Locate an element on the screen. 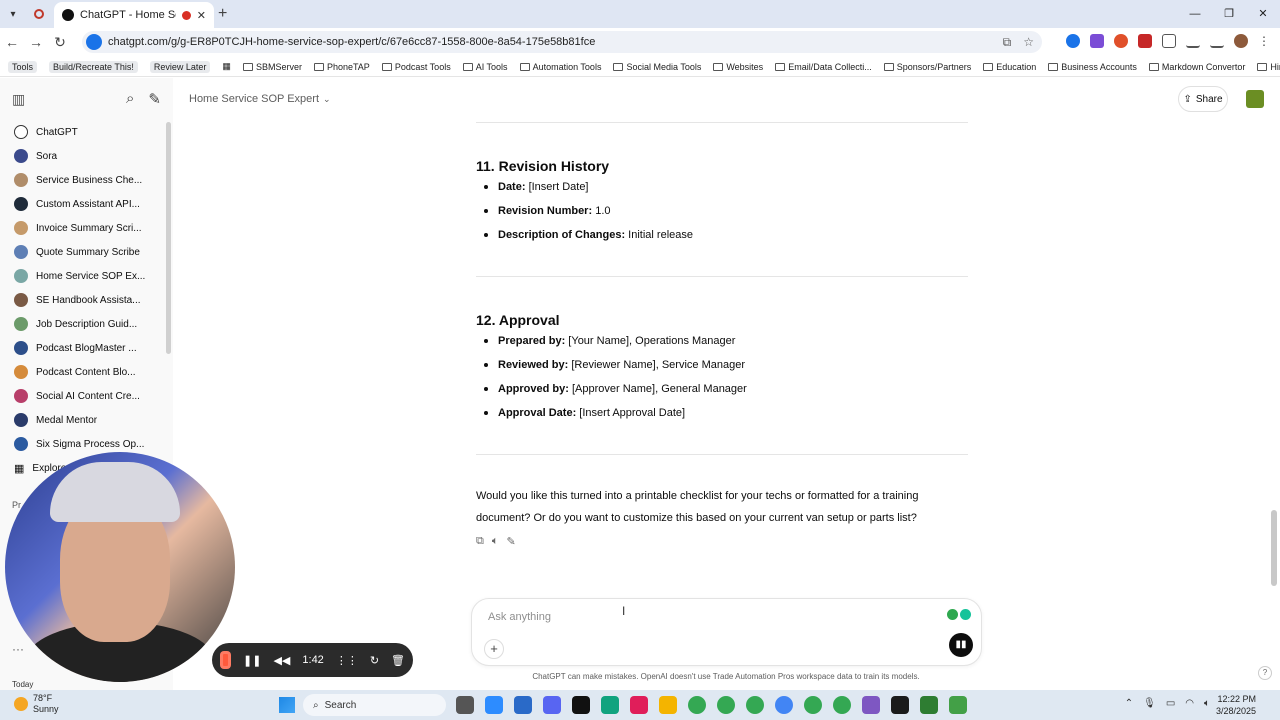  bookmark-star-icon: ☆ is located at coordinates (1028, 42).